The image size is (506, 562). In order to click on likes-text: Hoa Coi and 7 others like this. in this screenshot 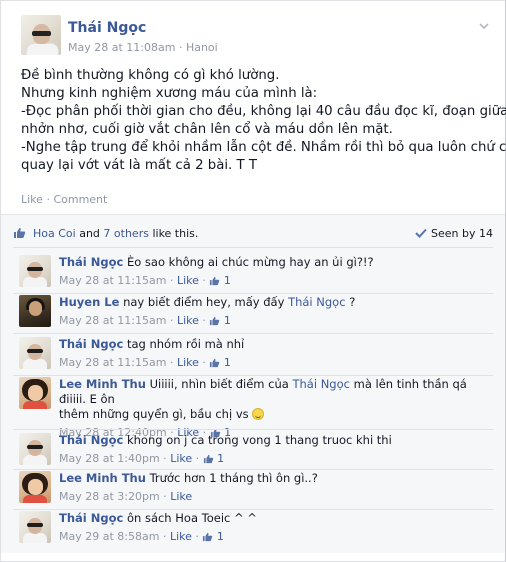, I will do `click(115, 233)`.